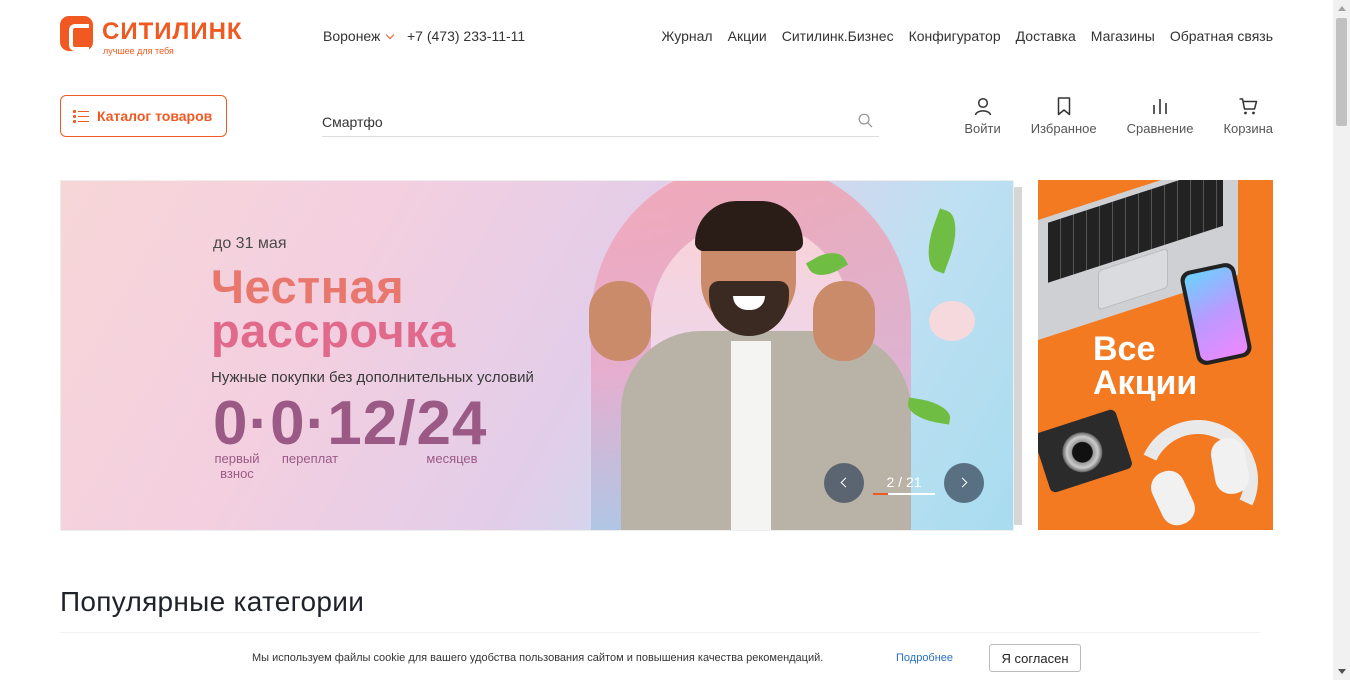 The width and height of the screenshot is (1350, 680). I want to click on nav-link-delivery: Доставка, so click(1046, 36).